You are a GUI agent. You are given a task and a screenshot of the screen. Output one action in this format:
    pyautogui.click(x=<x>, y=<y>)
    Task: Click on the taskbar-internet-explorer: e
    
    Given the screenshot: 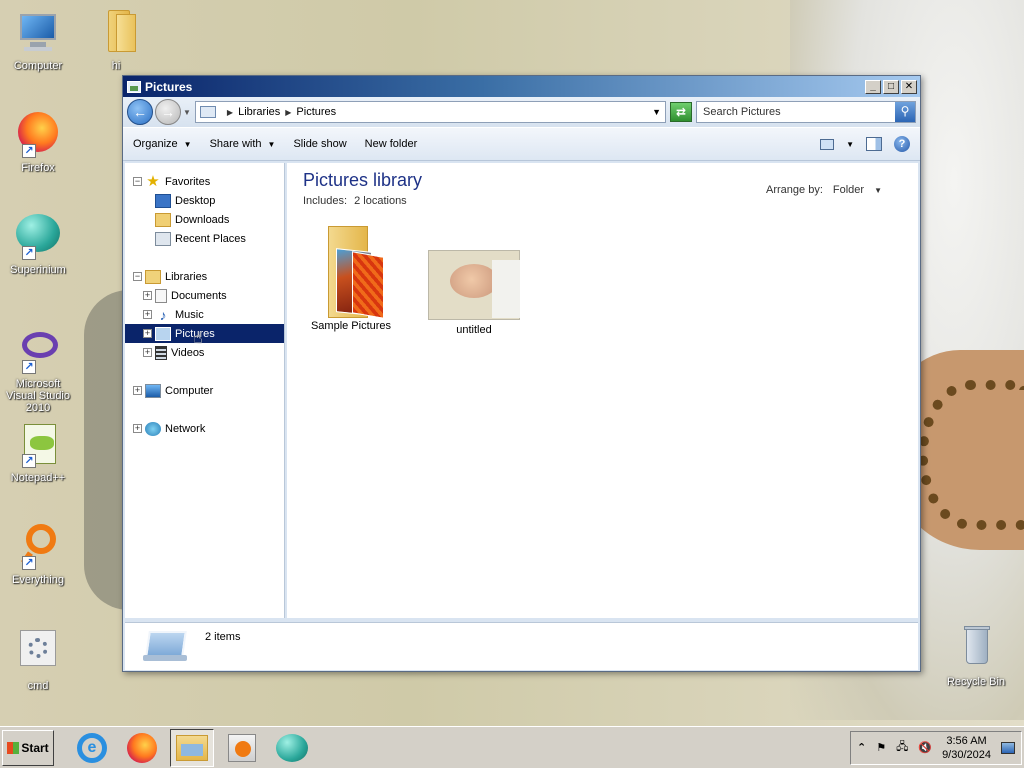 What is the action you would take?
    pyautogui.click(x=92, y=748)
    